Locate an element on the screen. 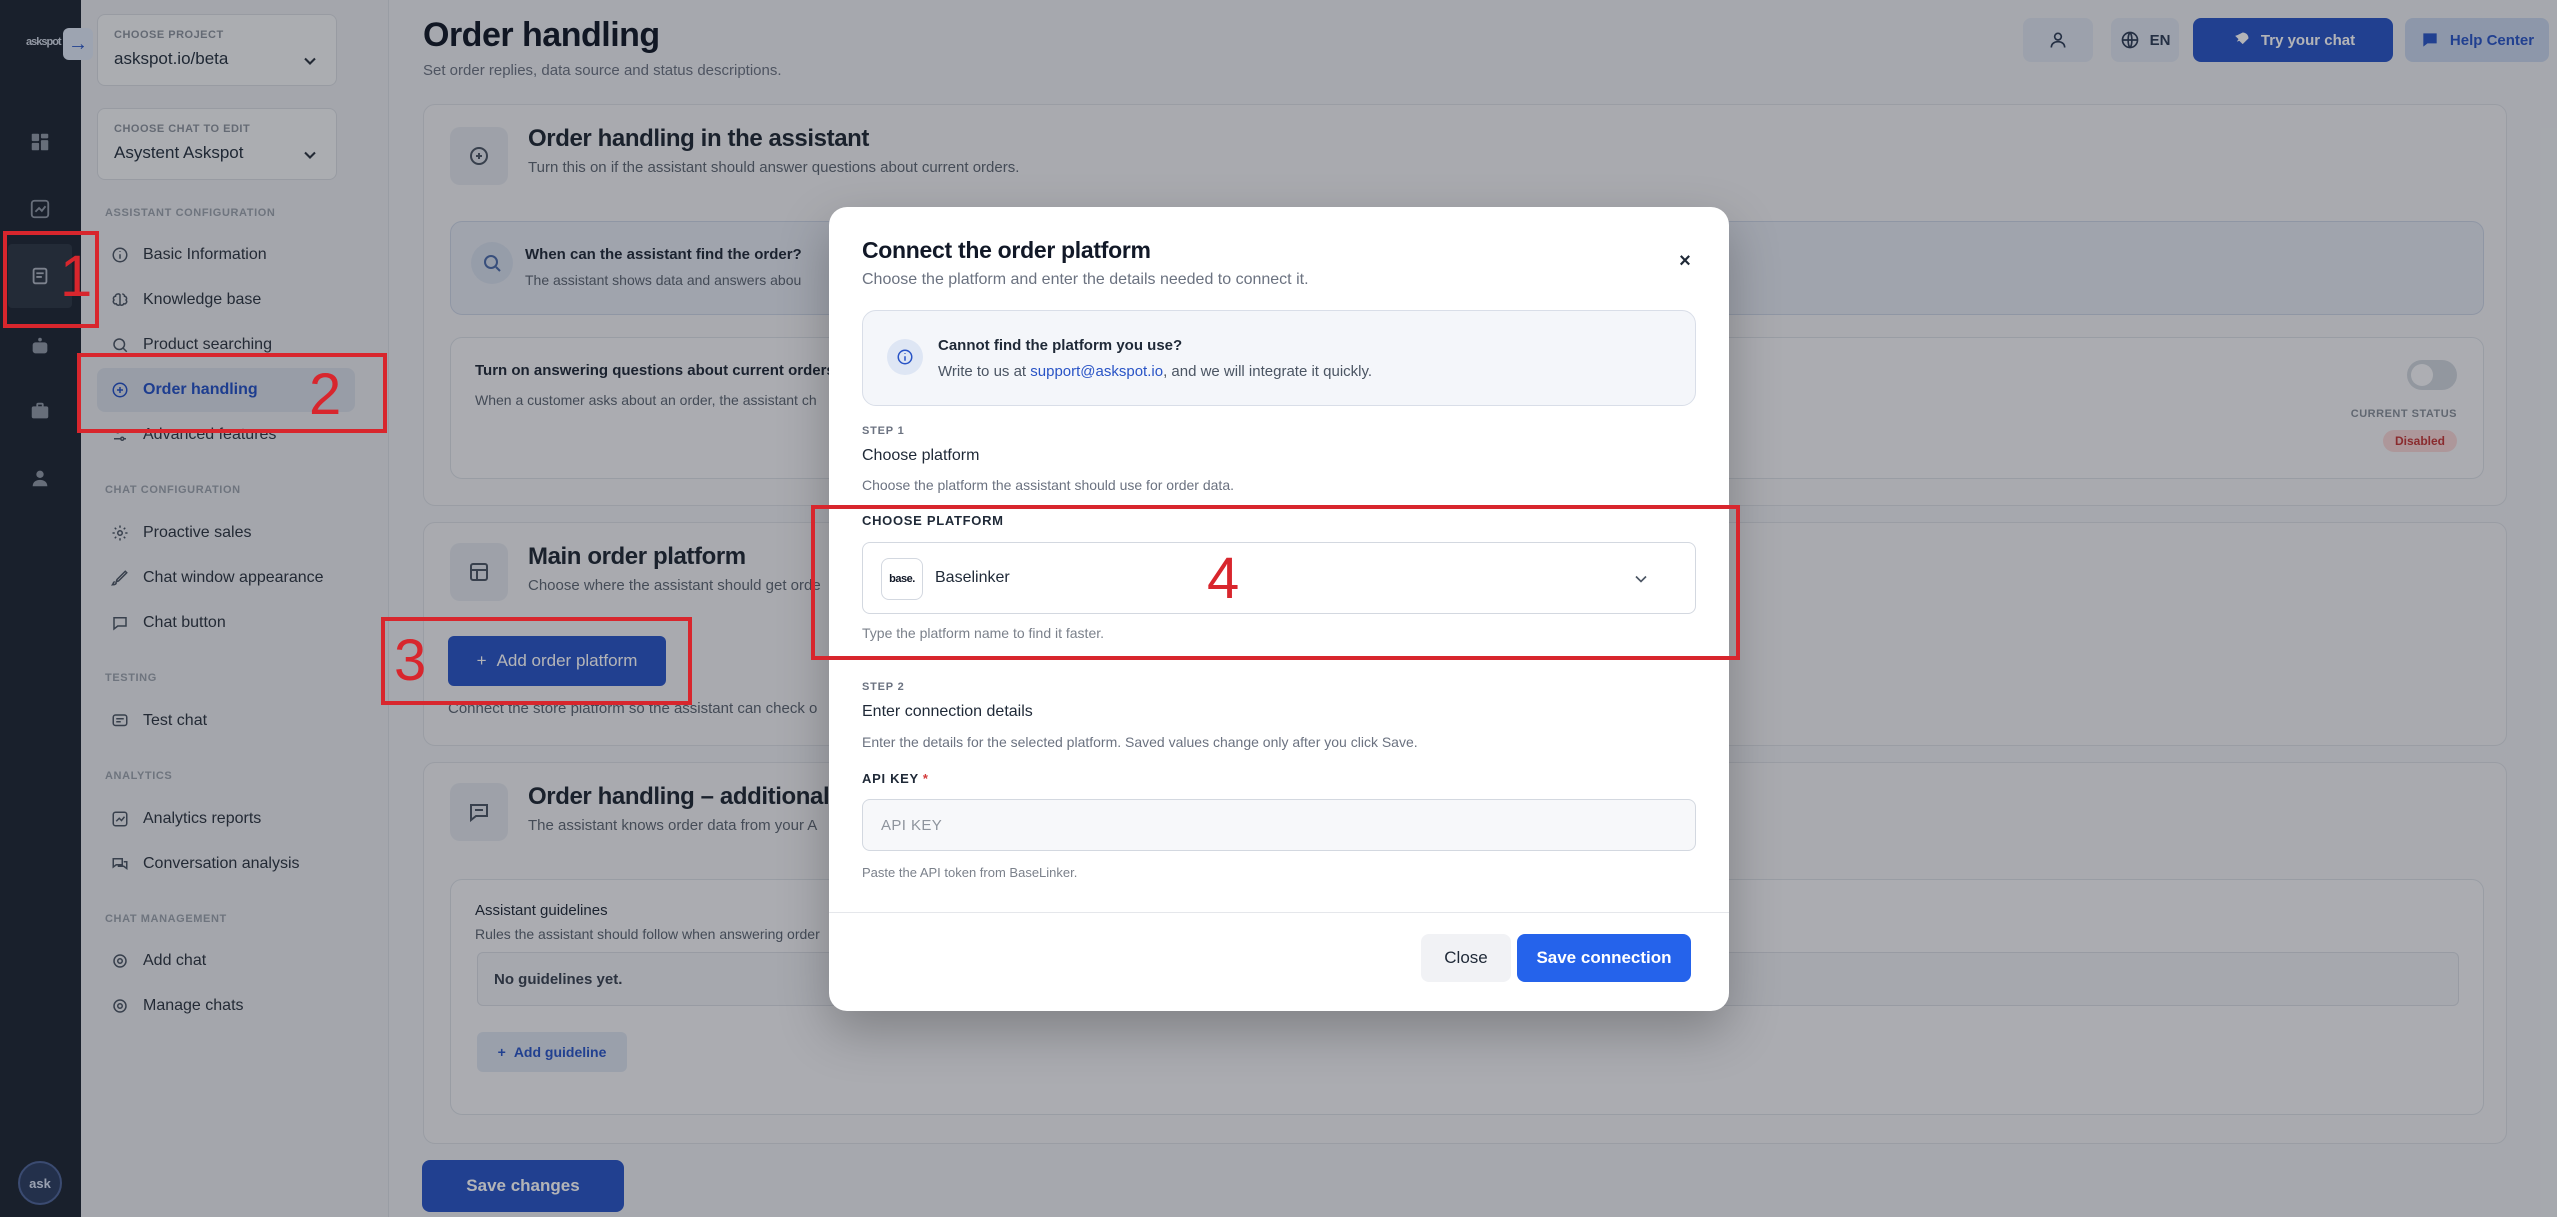 Image resolution: width=2557 pixels, height=1217 pixels. close-button: Close is located at coordinates (1466, 958).